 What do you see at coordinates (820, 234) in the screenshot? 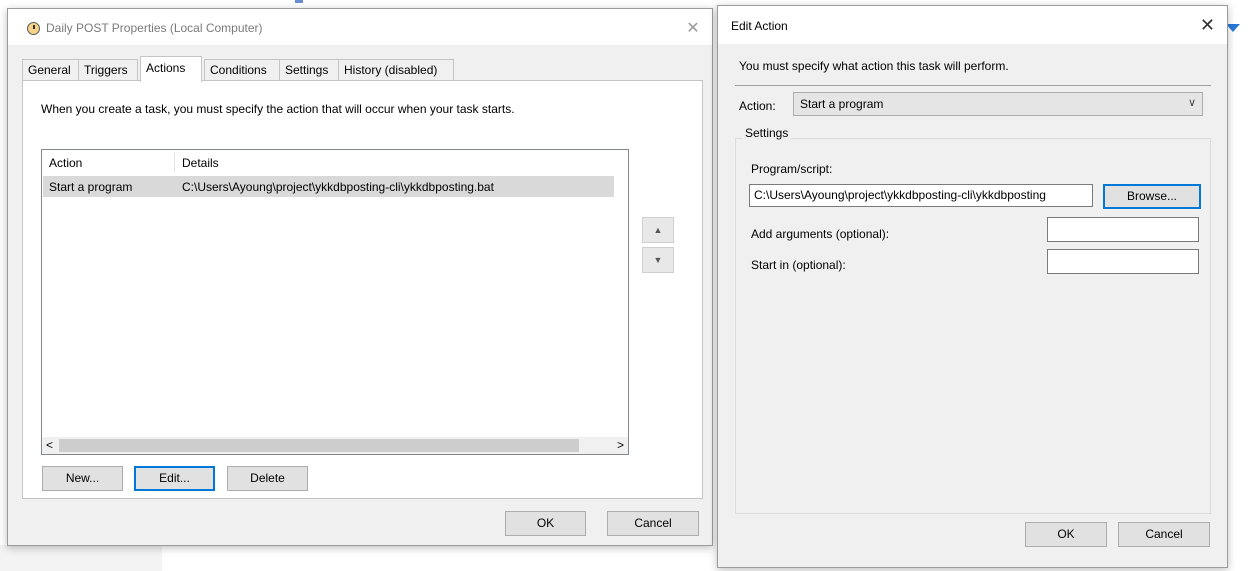
I see `arguments-label: Add arguments (optional):` at bounding box center [820, 234].